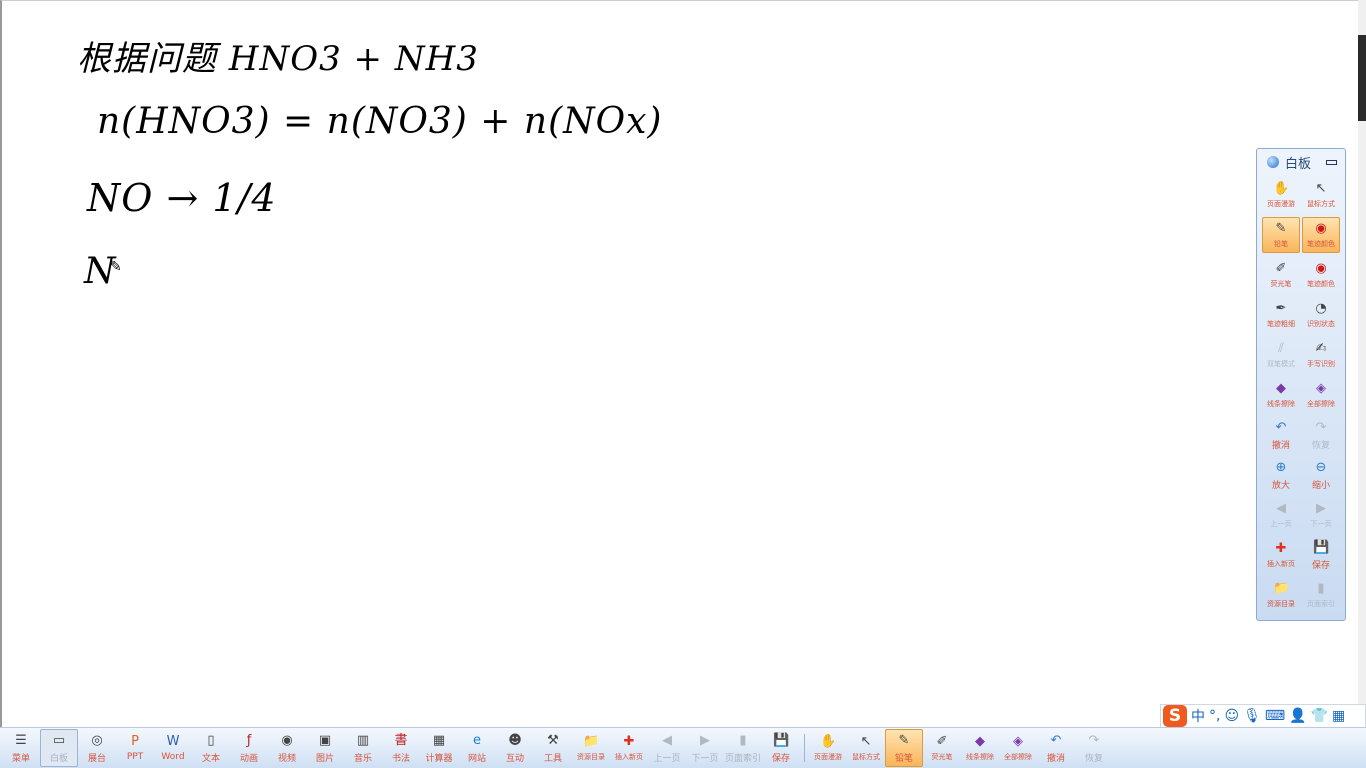 This screenshot has width=1366, height=768. I want to click on taskbar-calculator-button: ▦ 计算器, so click(439, 748).